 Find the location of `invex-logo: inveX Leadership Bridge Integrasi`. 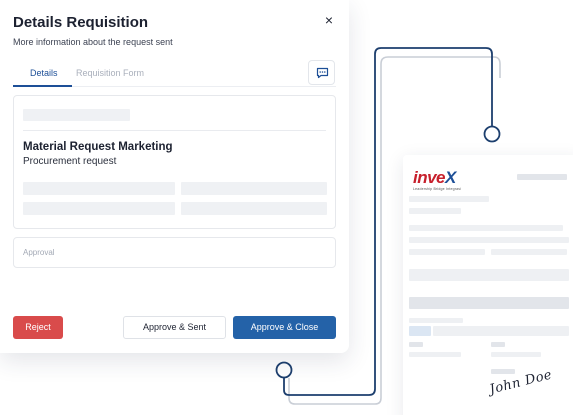

invex-logo: inveX Leadership Bridge Integrasi is located at coordinates (437, 179).